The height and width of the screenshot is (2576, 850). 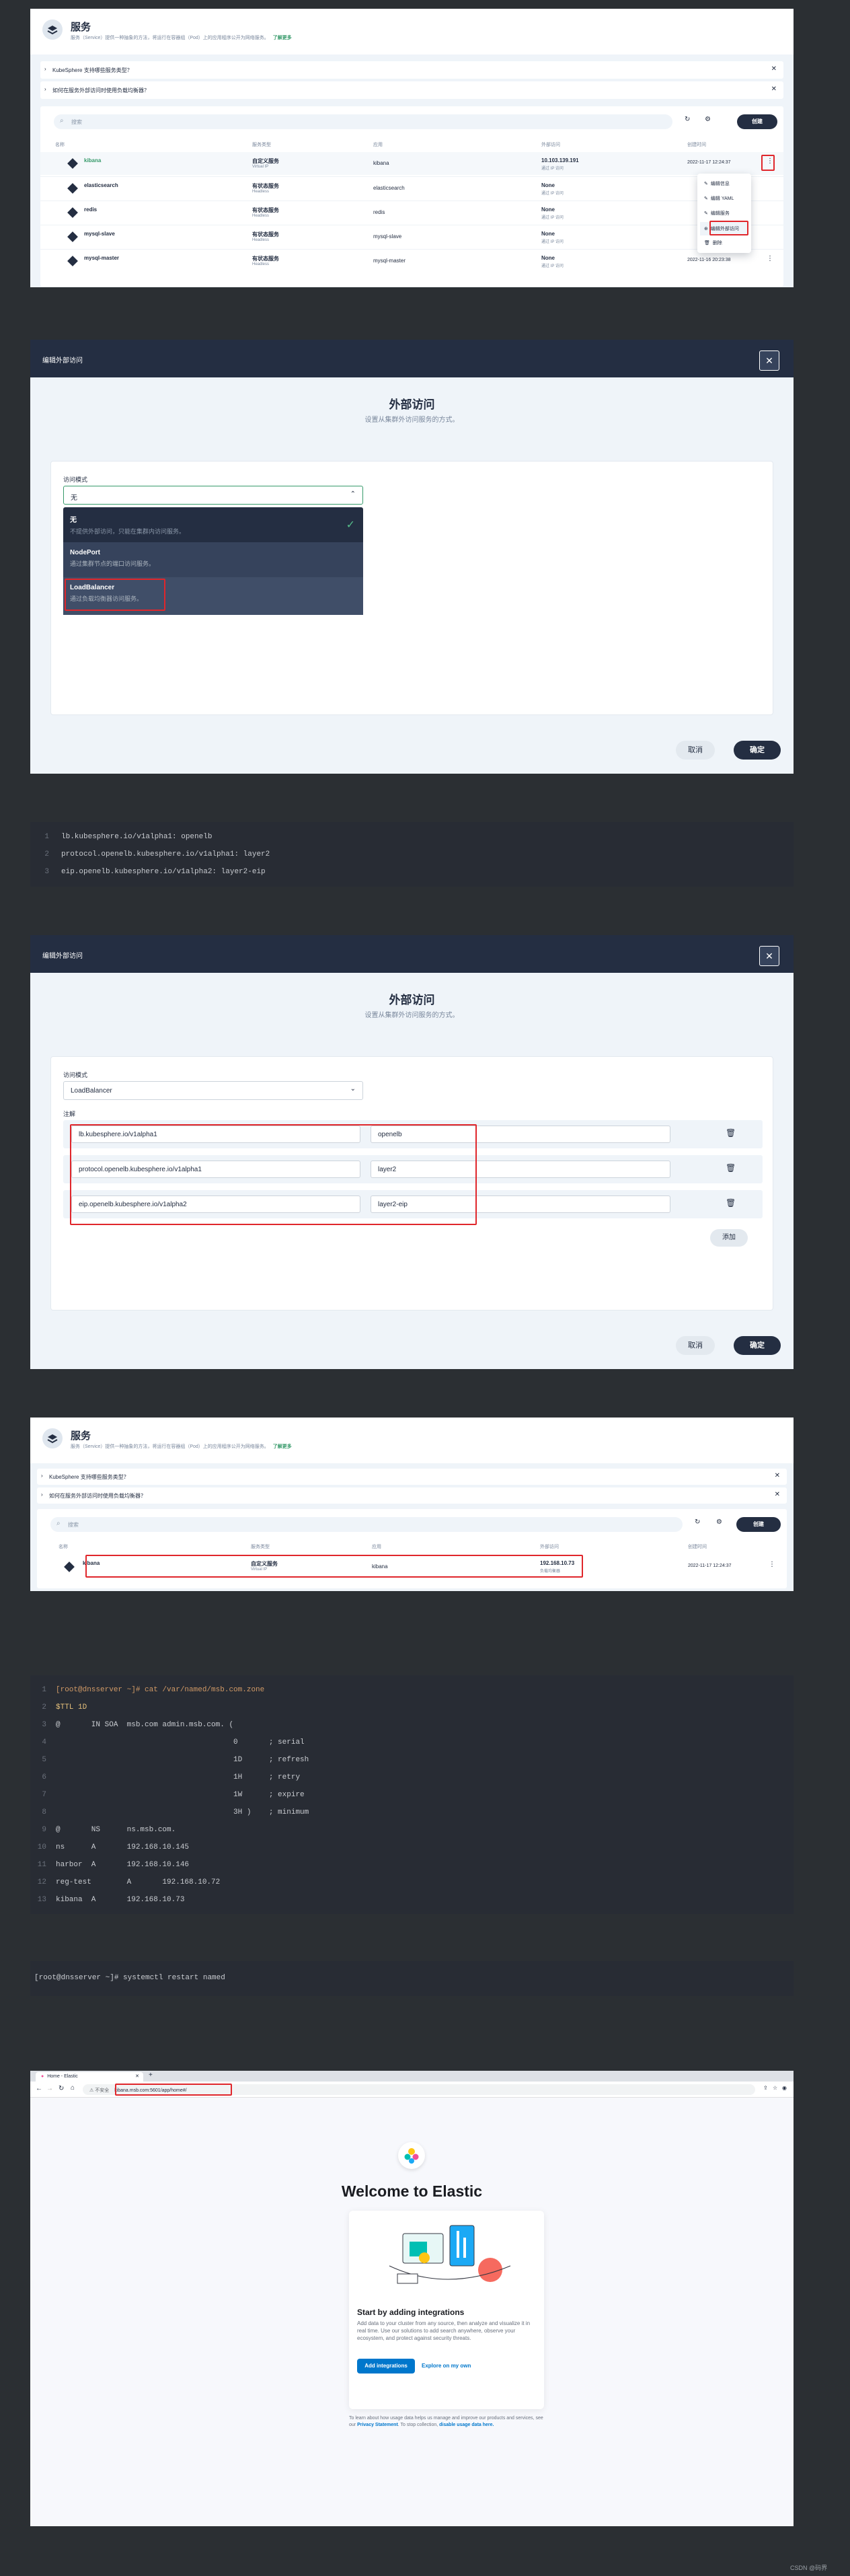 What do you see at coordinates (165, 1777) in the screenshot?
I see `code-line: 6 1H ; retry` at bounding box center [165, 1777].